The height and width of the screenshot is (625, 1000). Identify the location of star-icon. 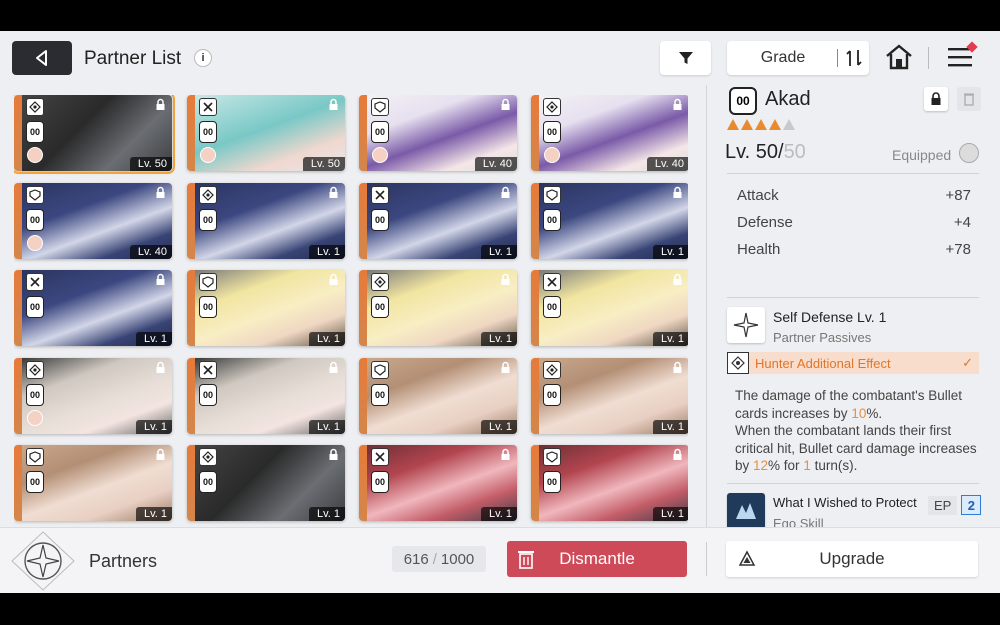
(733, 124).